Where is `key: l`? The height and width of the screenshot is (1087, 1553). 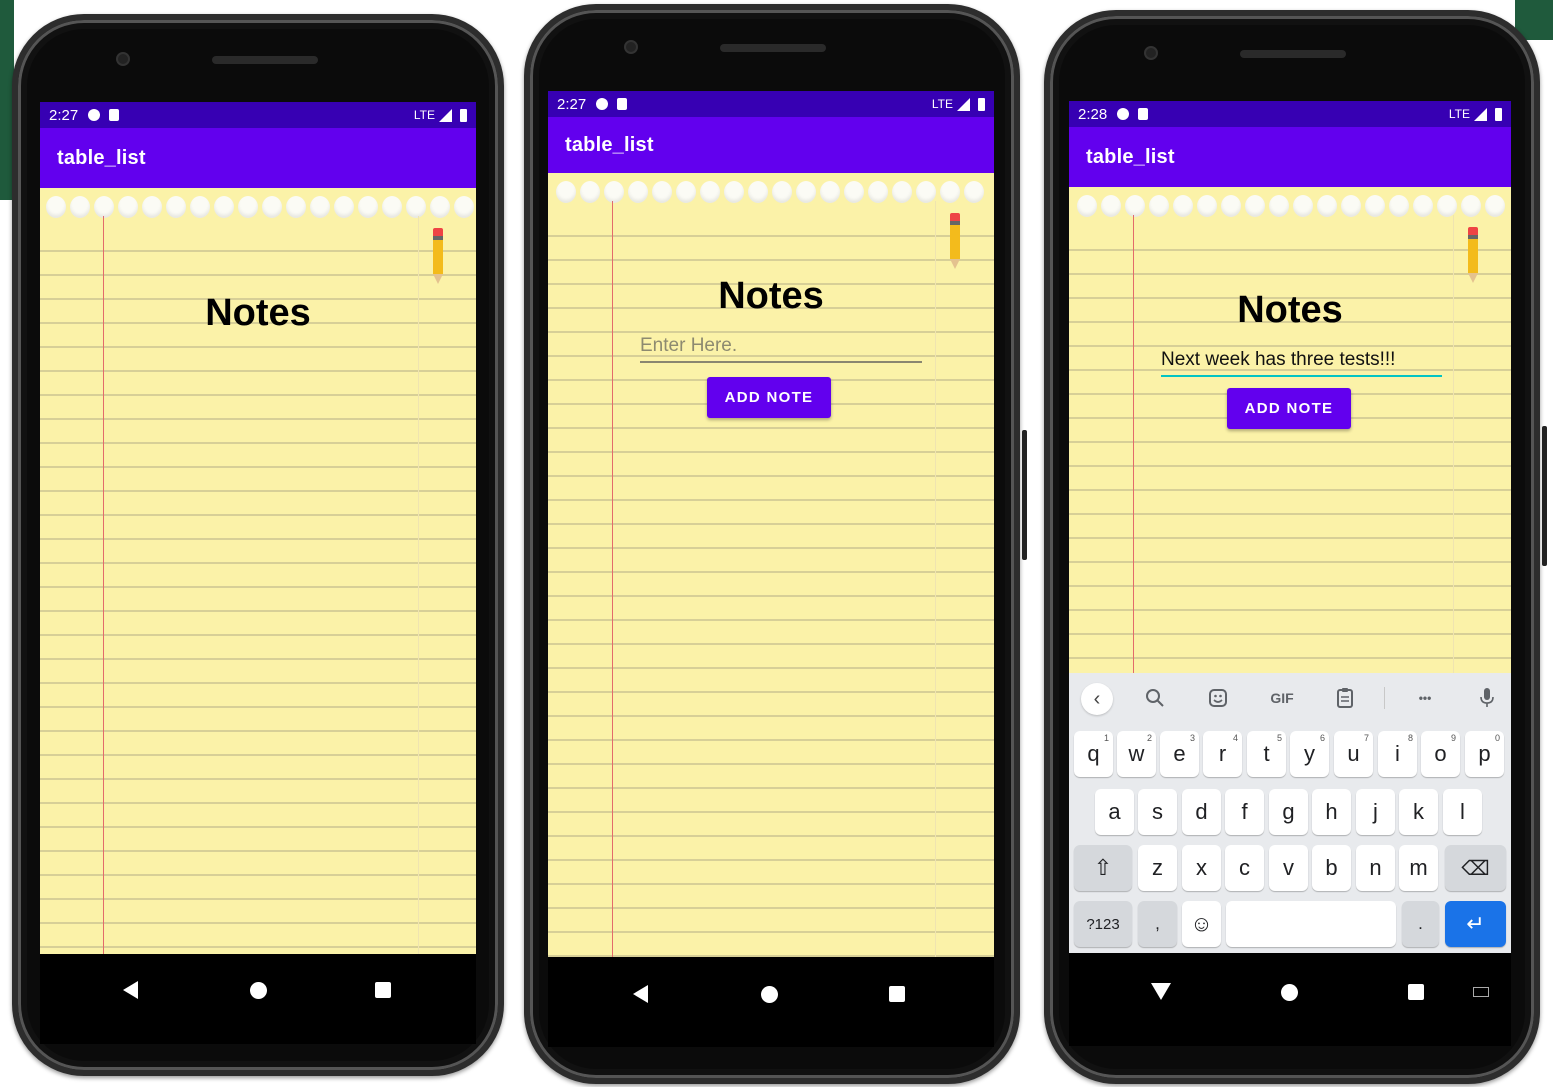 key: l is located at coordinates (1462, 812).